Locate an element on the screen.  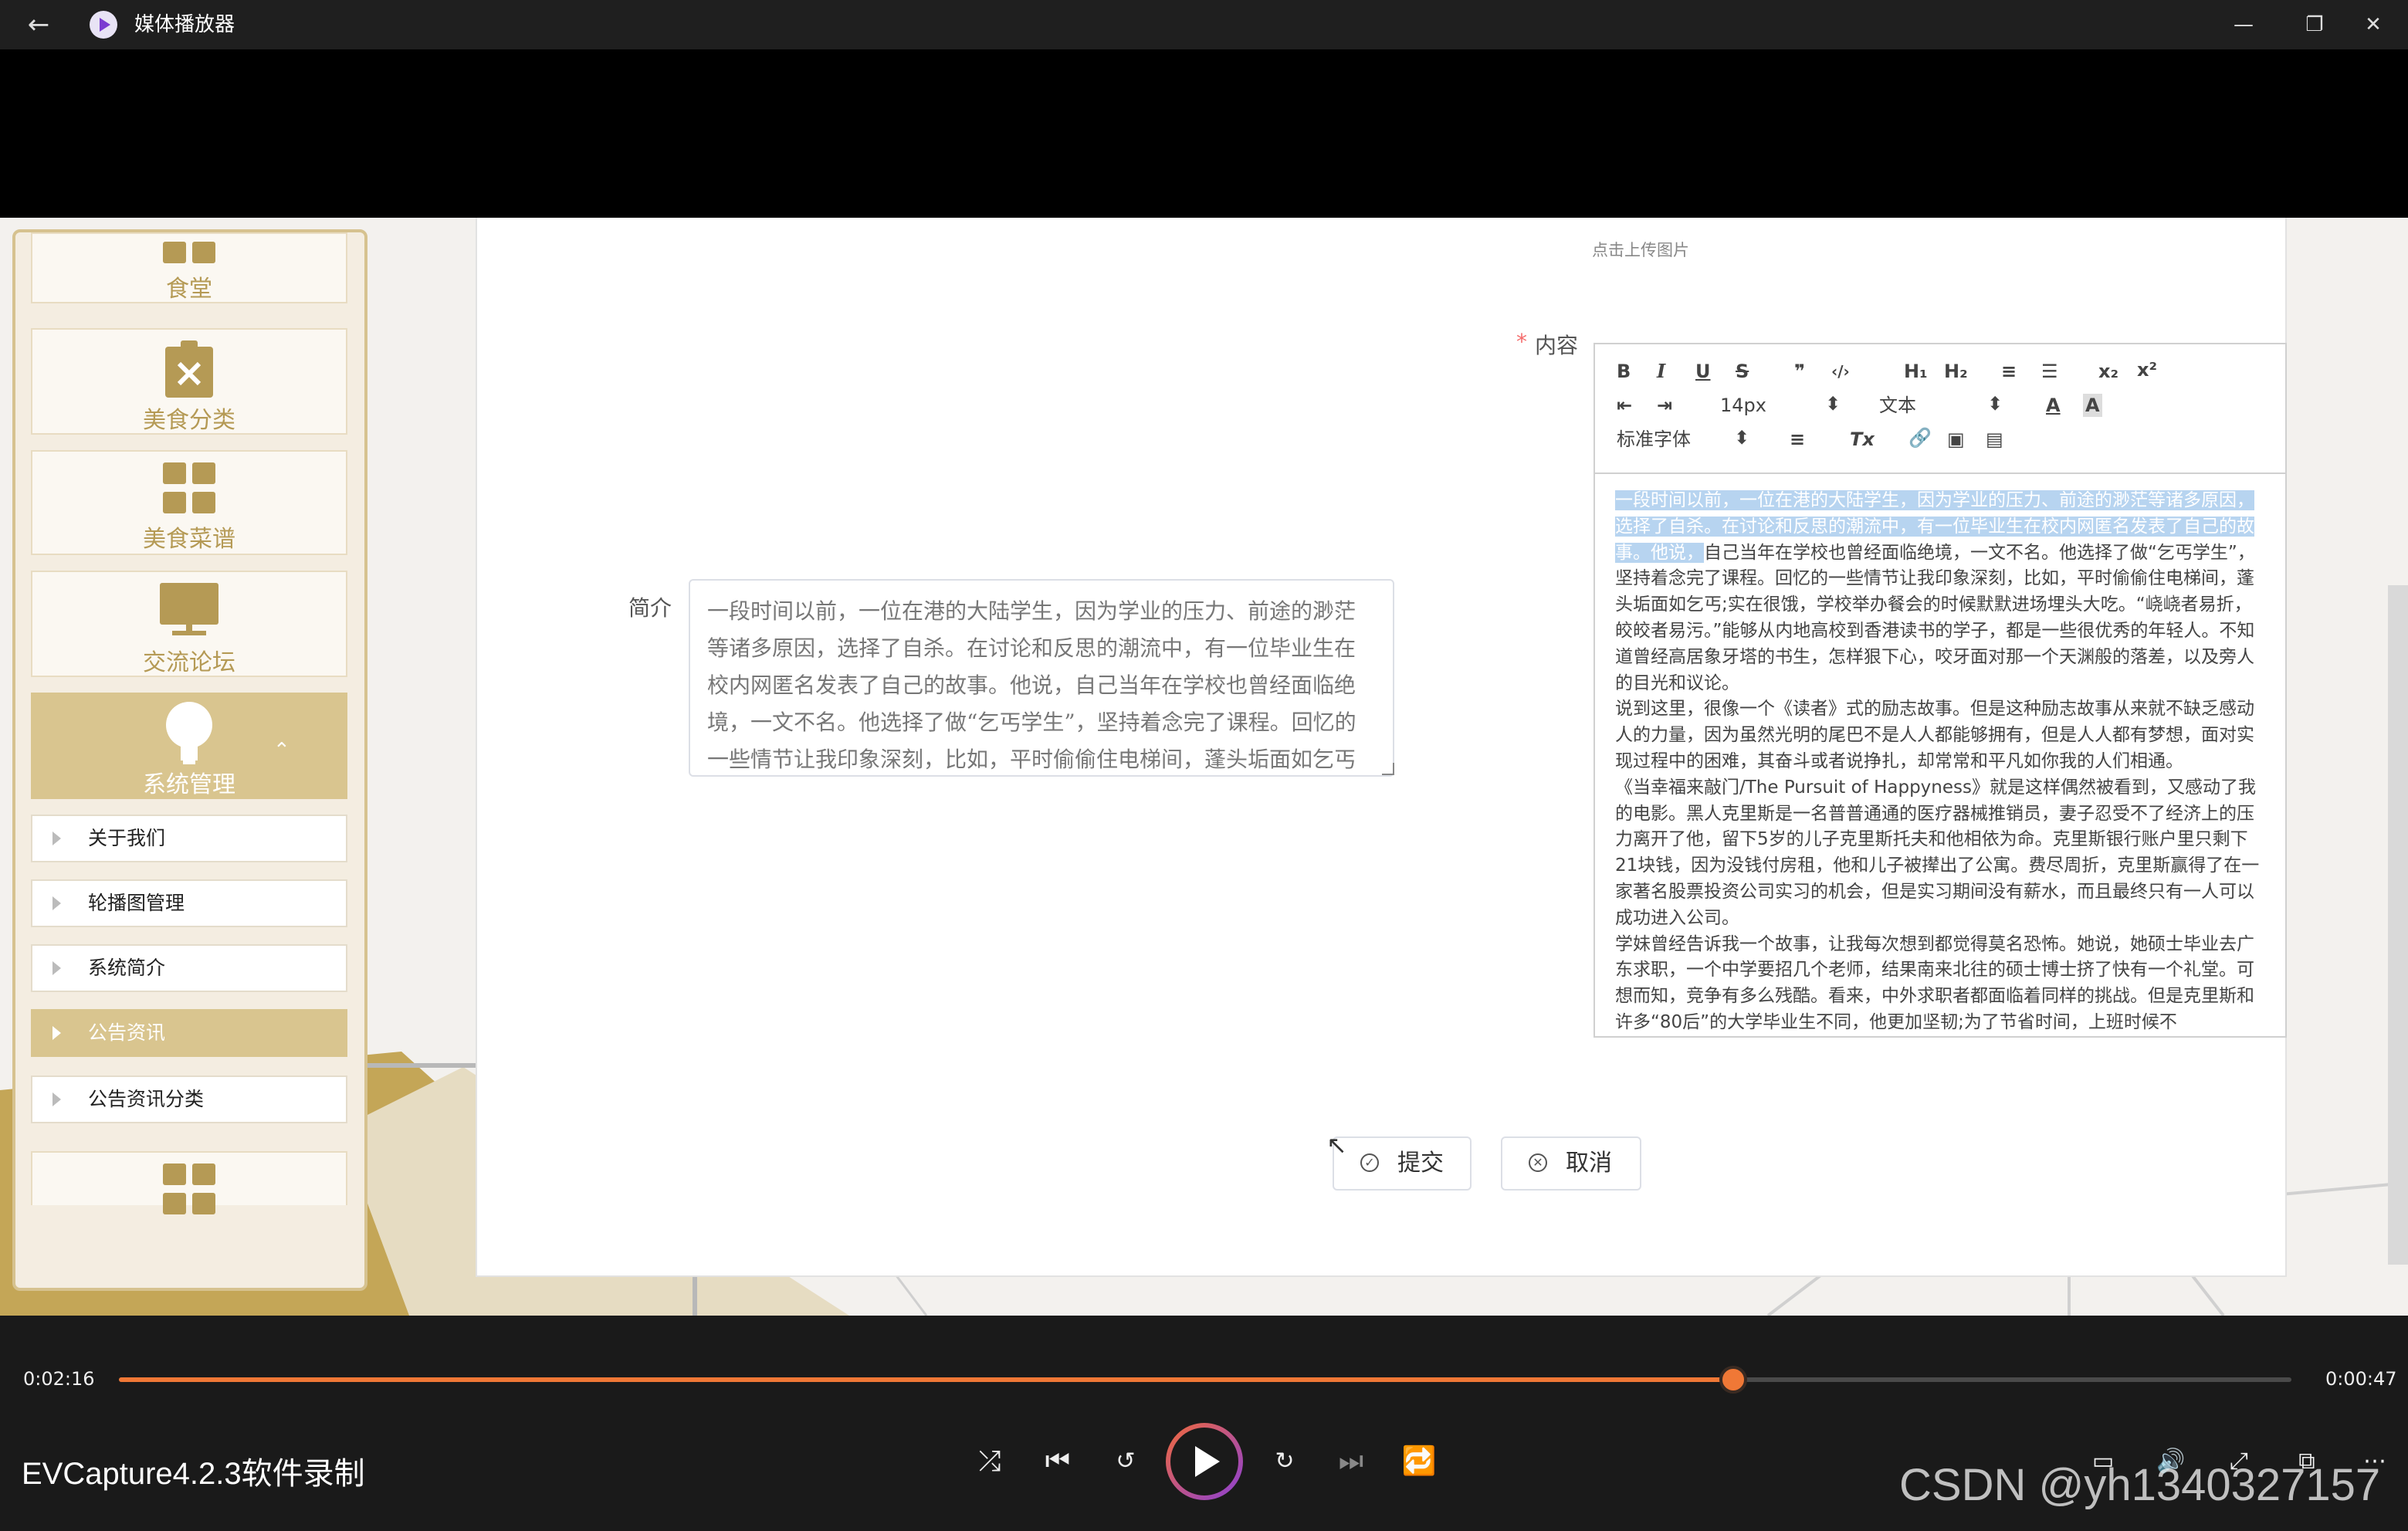
cancel-label: 取消 is located at coordinates (1589, 1163).